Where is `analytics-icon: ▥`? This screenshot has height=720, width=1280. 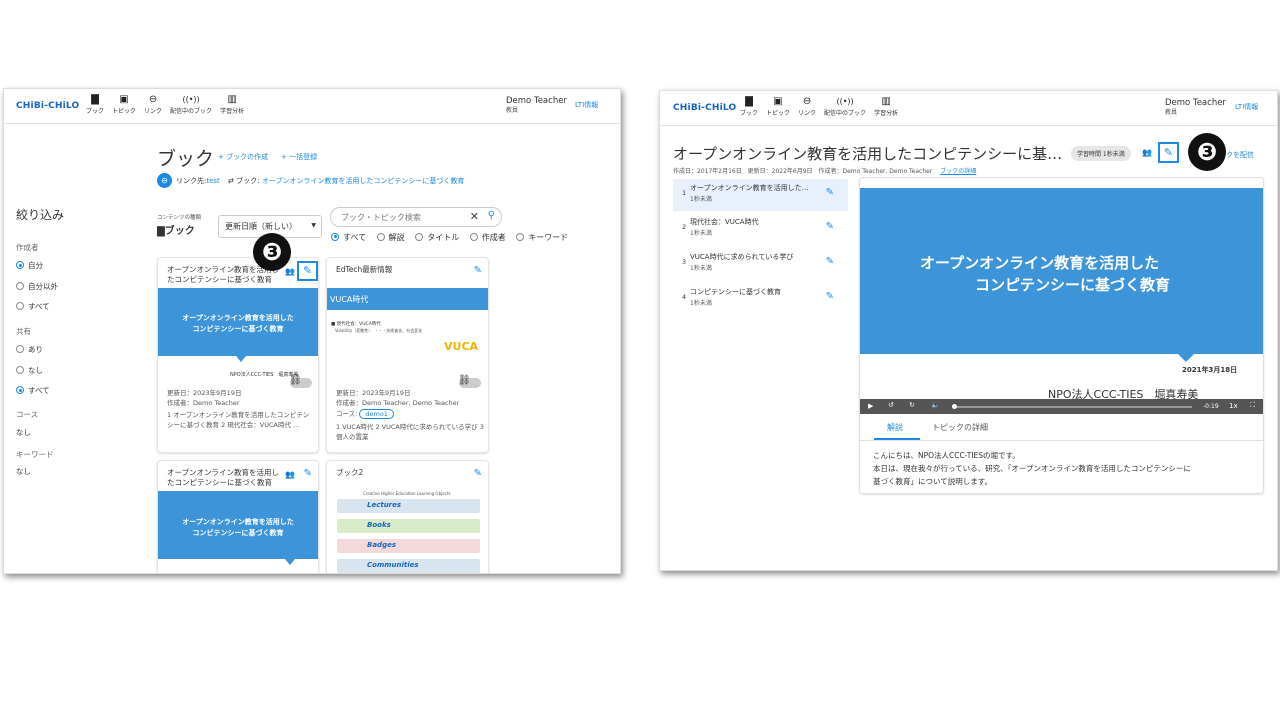 analytics-icon: ▥ is located at coordinates (232, 99).